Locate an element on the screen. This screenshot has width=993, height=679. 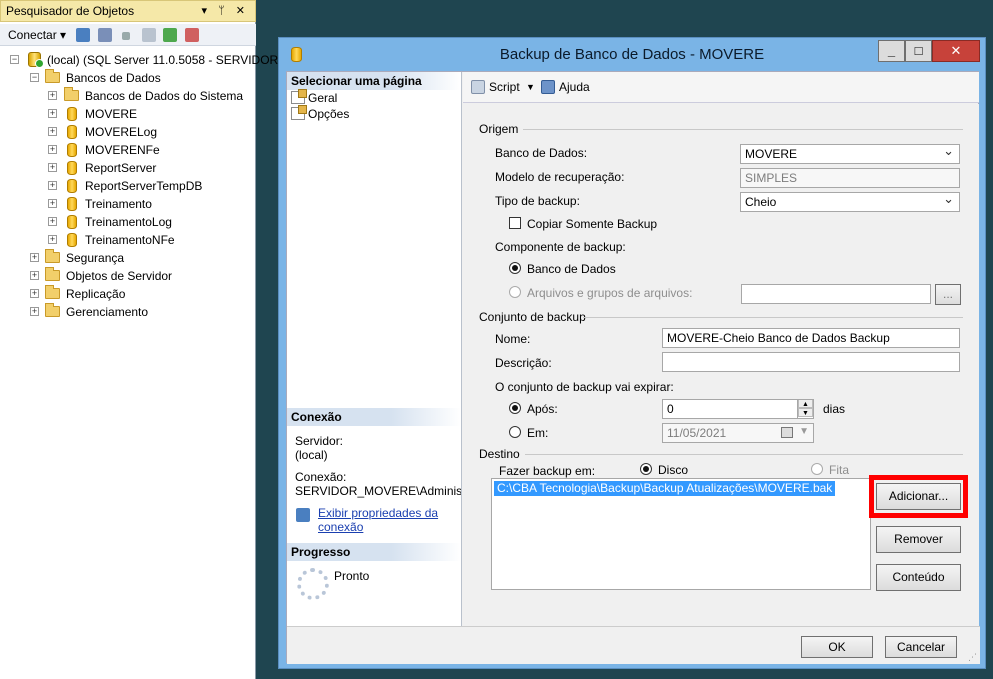
expire-date-picker: 11/05/2021 ▼ is located at coordinates (738, 433).